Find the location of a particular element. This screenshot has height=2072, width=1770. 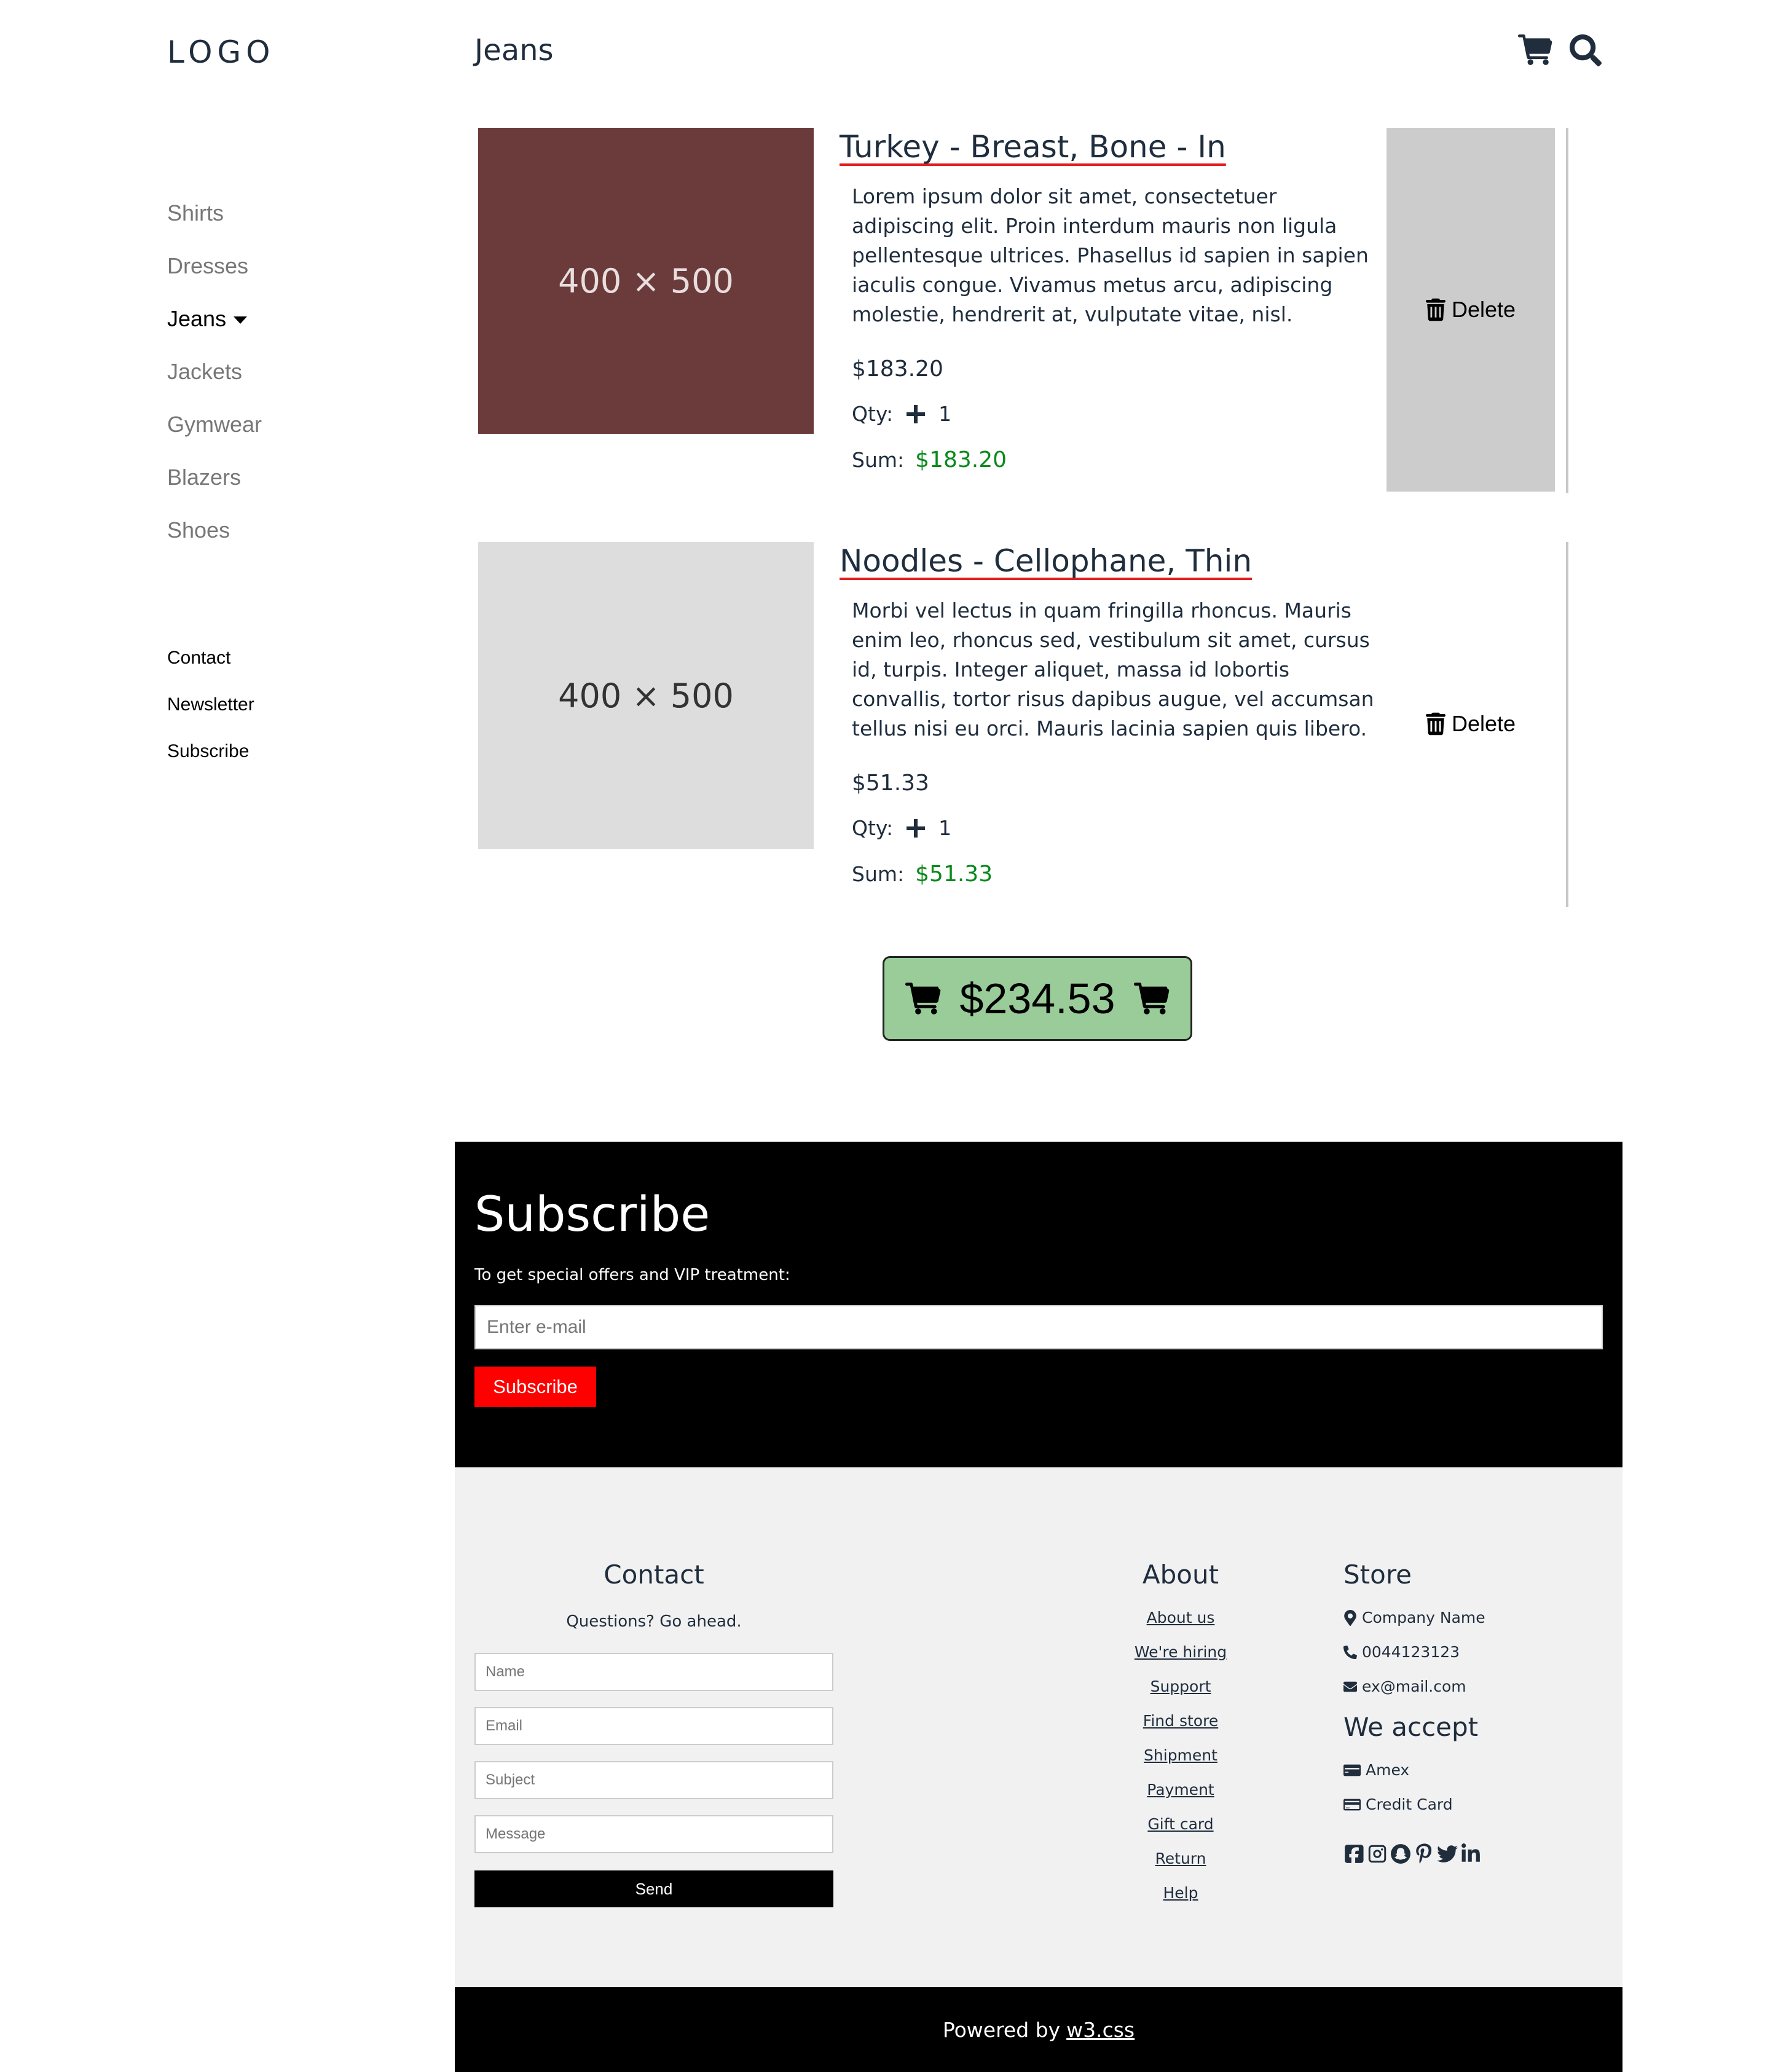

w3css-link: w3.css is located at coordinates (1100, 2030).